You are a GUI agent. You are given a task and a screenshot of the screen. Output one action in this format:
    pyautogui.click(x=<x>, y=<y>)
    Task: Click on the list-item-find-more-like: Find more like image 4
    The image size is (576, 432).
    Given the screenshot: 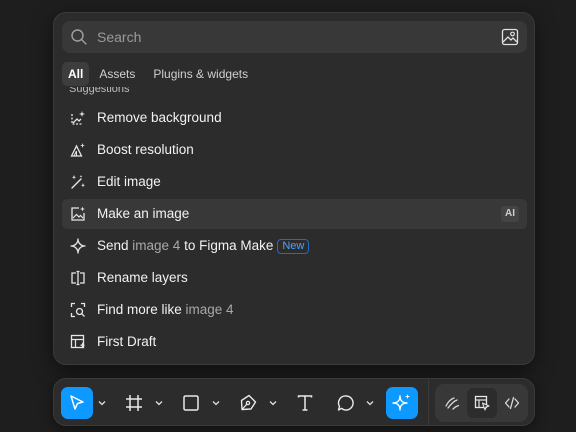 What is the action you would take?
    pyautogui.click(x=294, y=310)
    